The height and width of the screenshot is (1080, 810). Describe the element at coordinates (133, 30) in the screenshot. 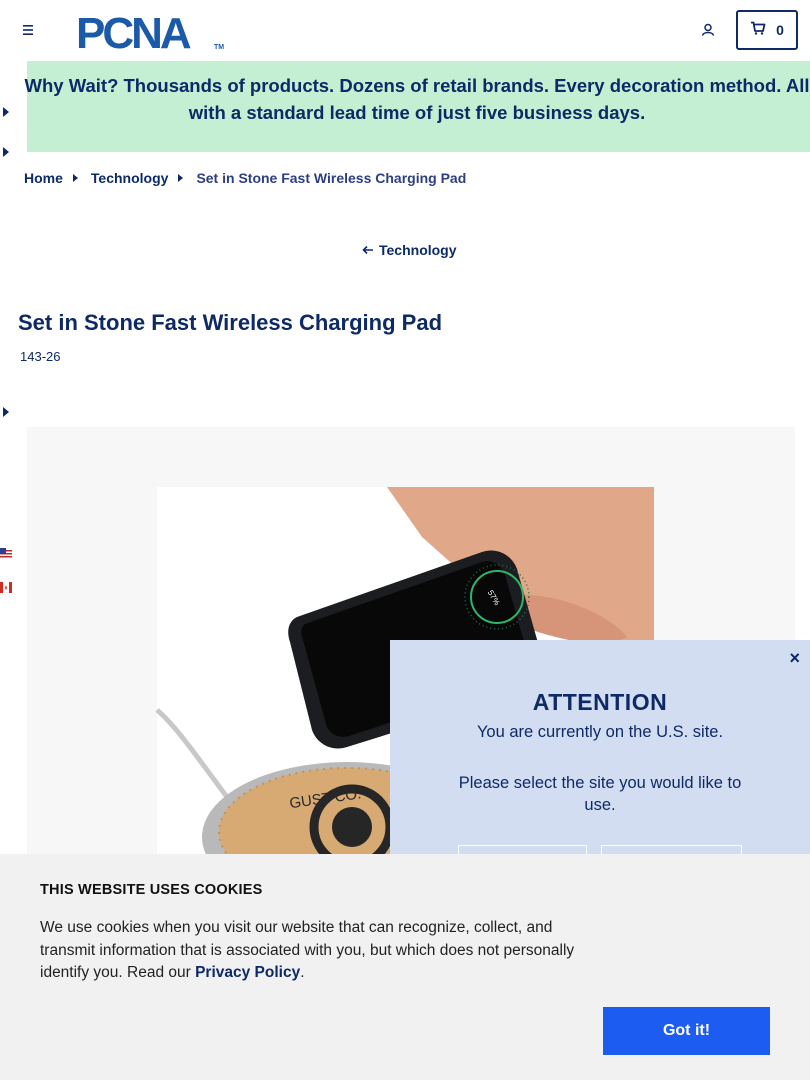

I see `svg-text: PCNA` at that location.